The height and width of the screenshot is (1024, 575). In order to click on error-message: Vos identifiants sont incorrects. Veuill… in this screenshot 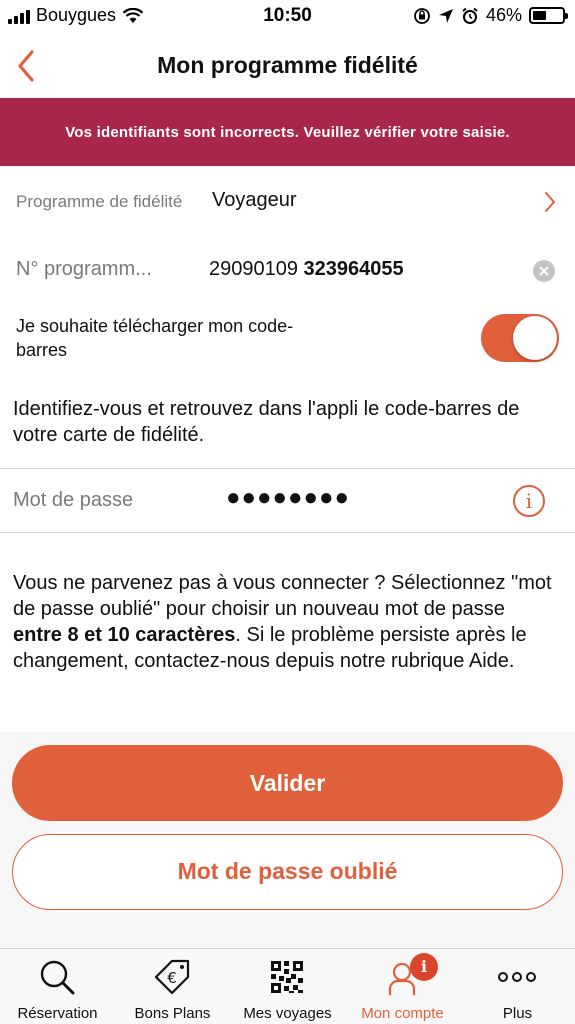, I will do `click(287, 132)`.